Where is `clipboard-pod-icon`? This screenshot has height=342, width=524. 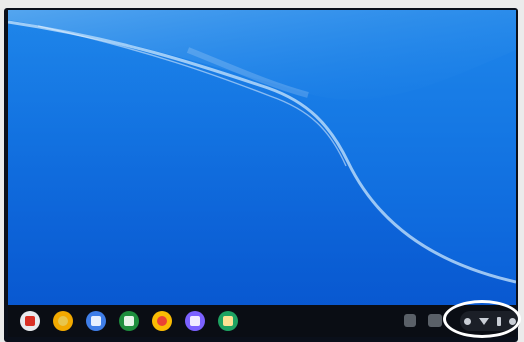 clipboard-pod-icon is located at coordinates (410, 320).